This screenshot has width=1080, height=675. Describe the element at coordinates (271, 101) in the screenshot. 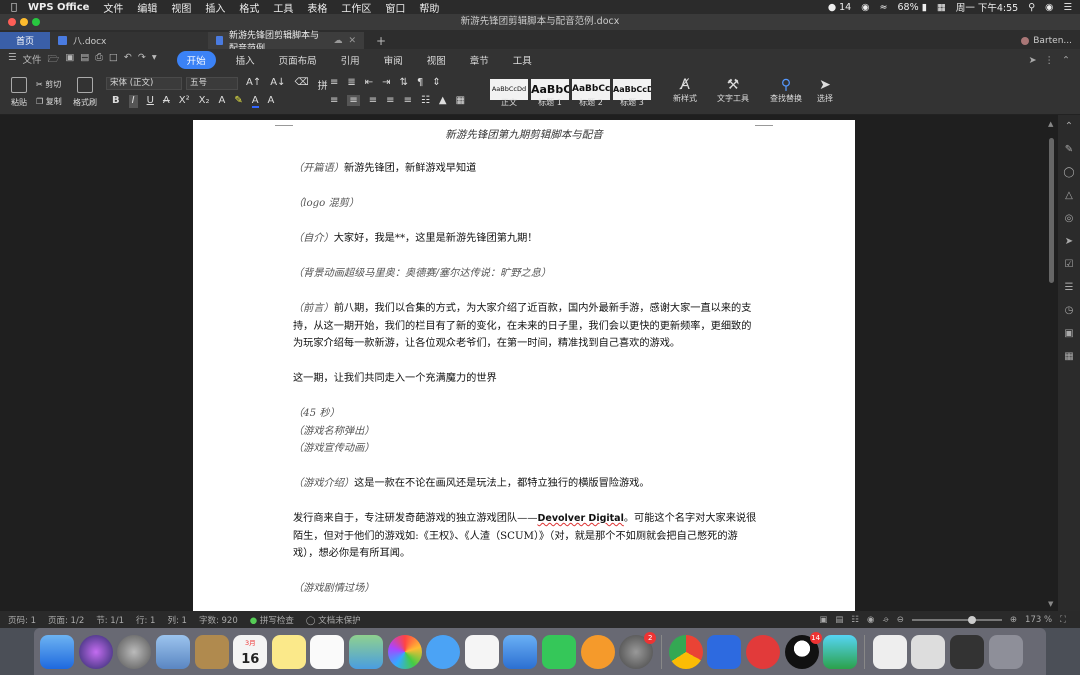

I see `char-border-icon: A` at that location.